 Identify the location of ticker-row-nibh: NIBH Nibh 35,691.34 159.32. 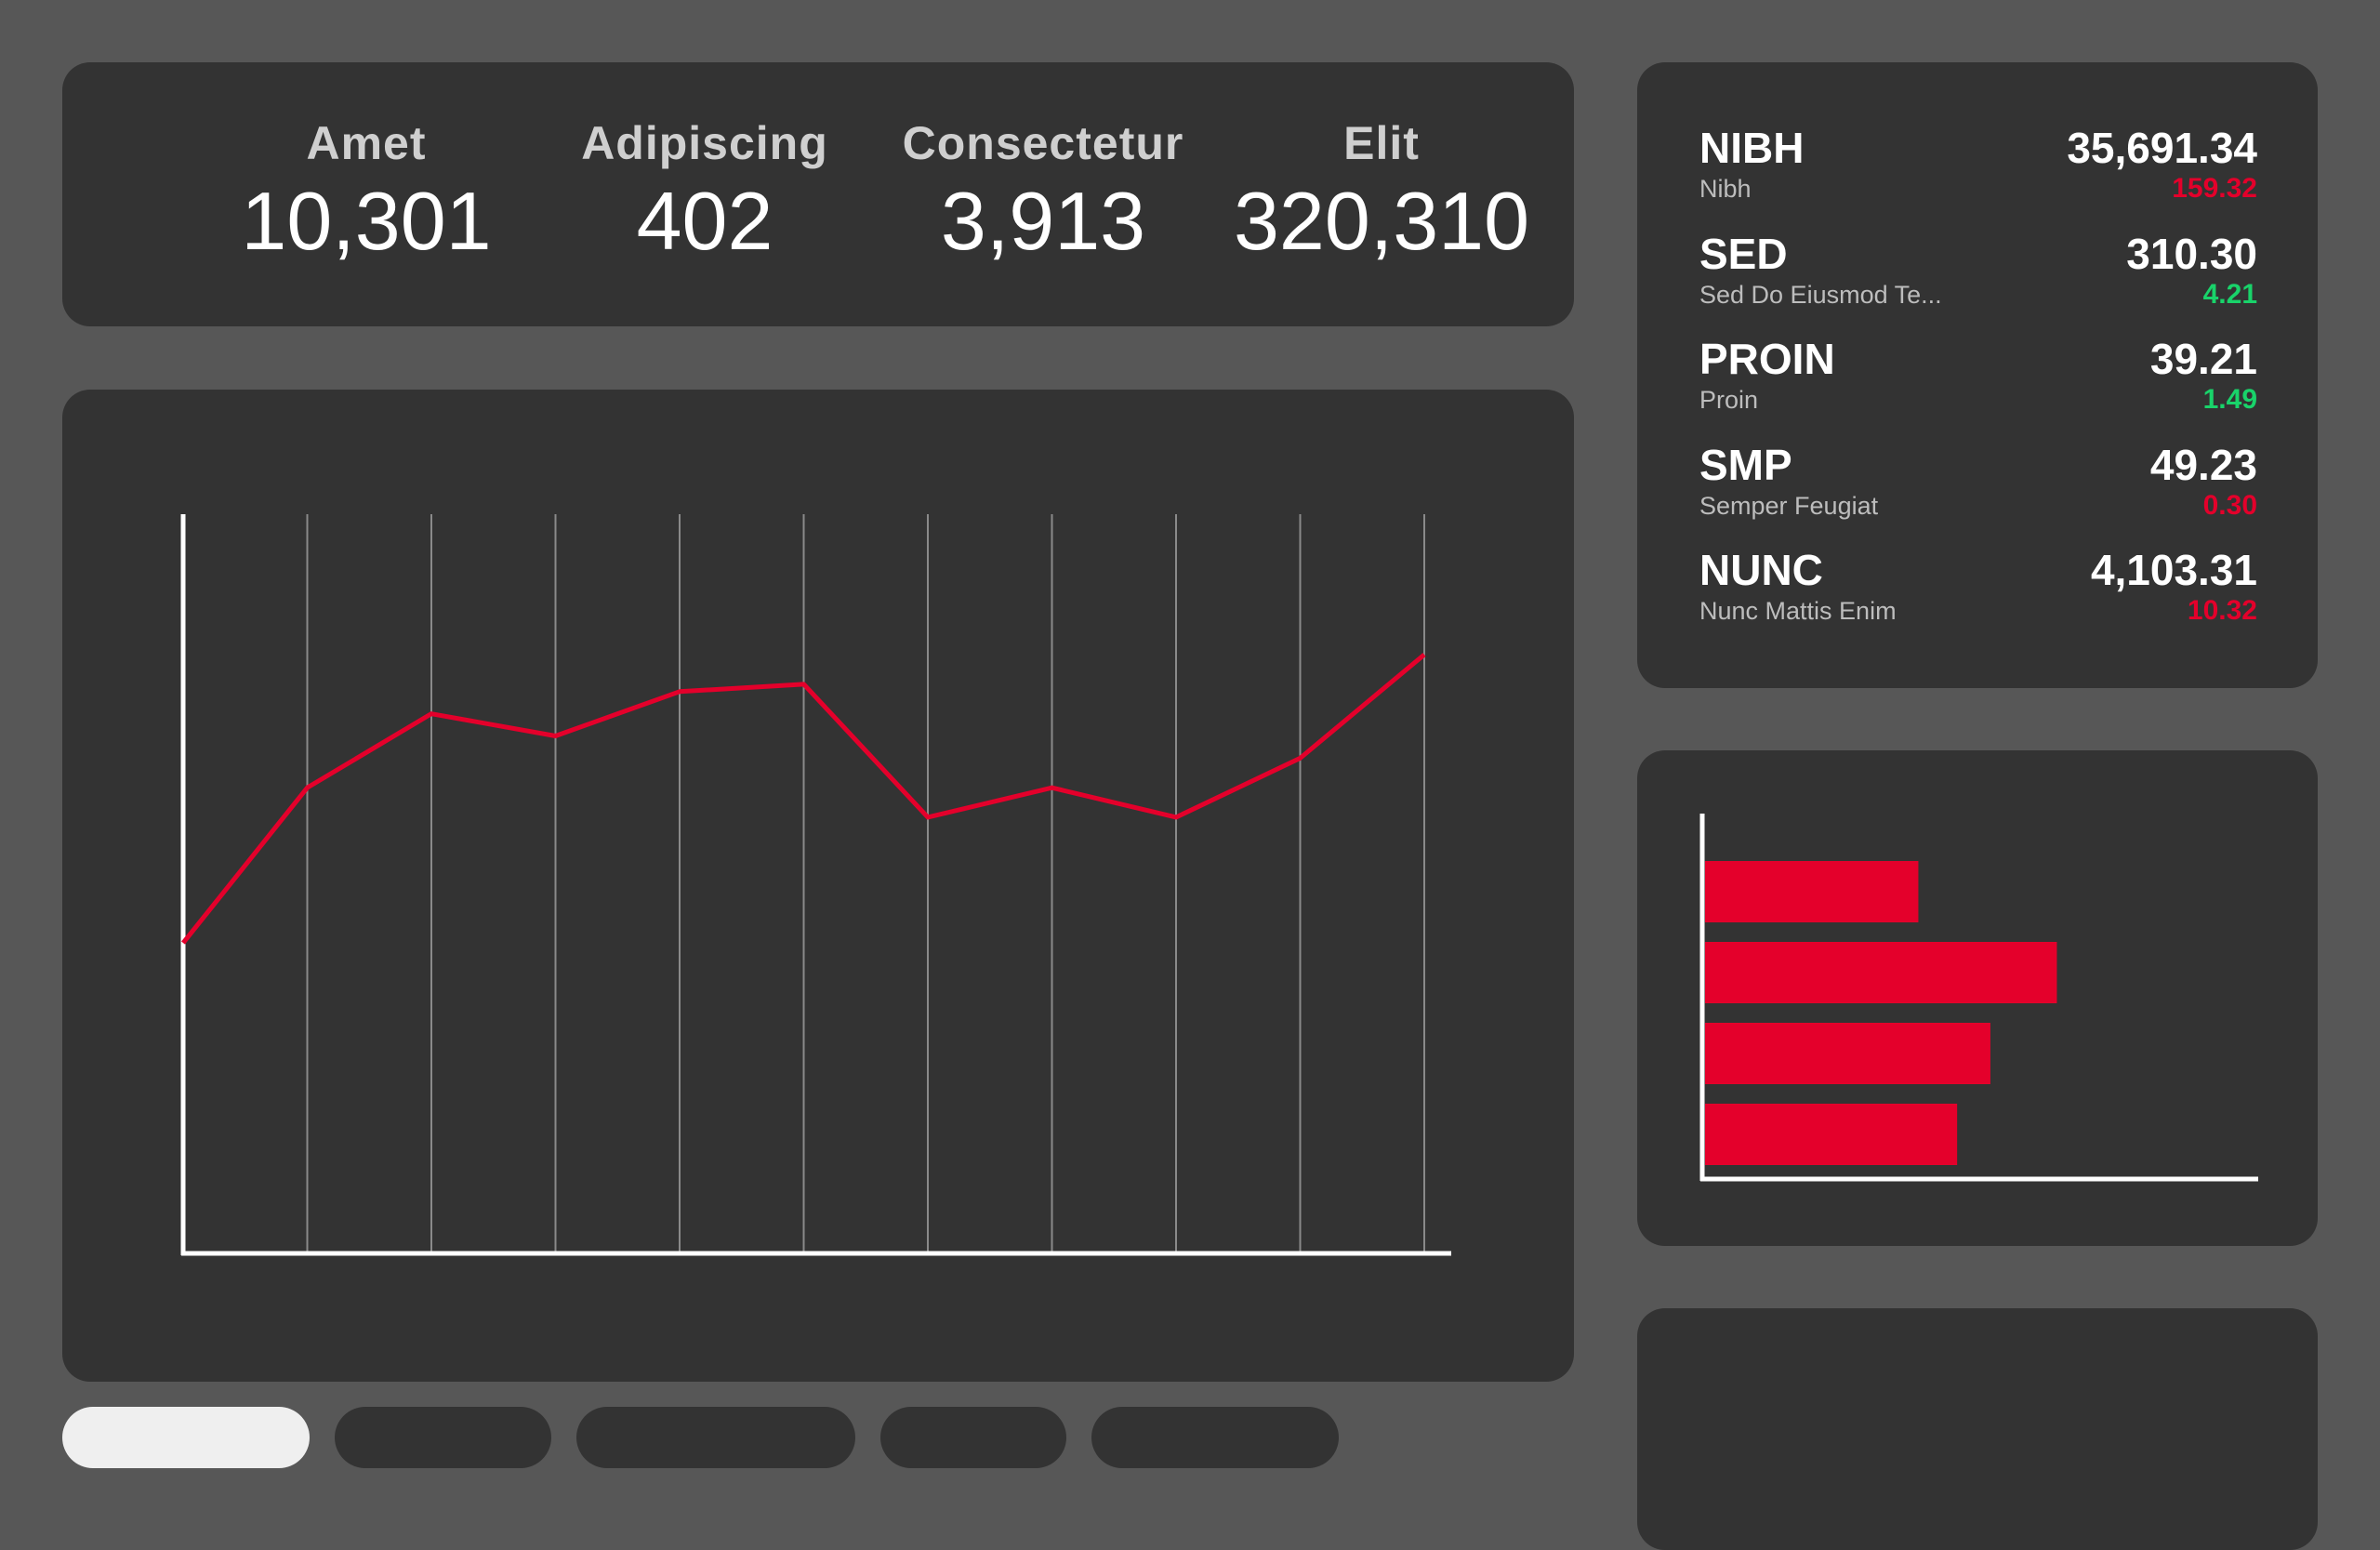
(1978, 169).